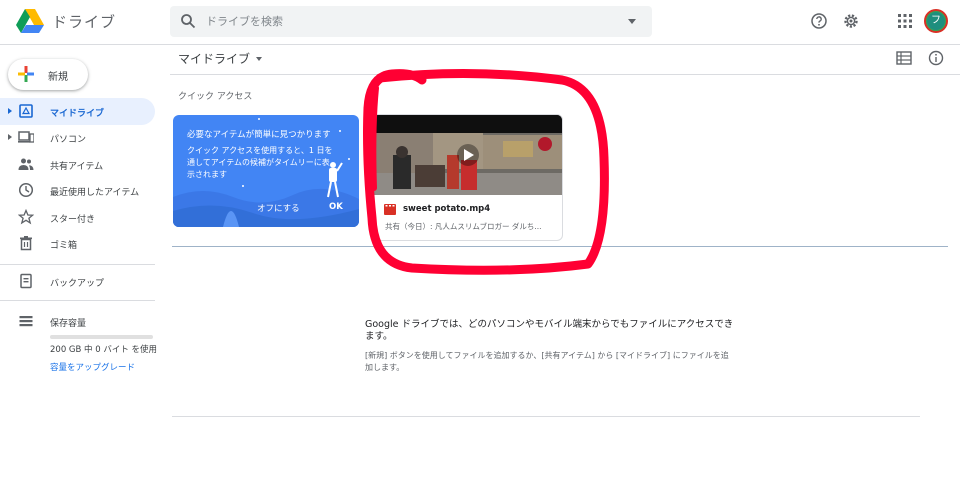 The height and width of the screenshot is (486, 960). What do you see at coordinates (936, 58) in the screenshot?
I see `info-icon` at bounding box center [936, 58].